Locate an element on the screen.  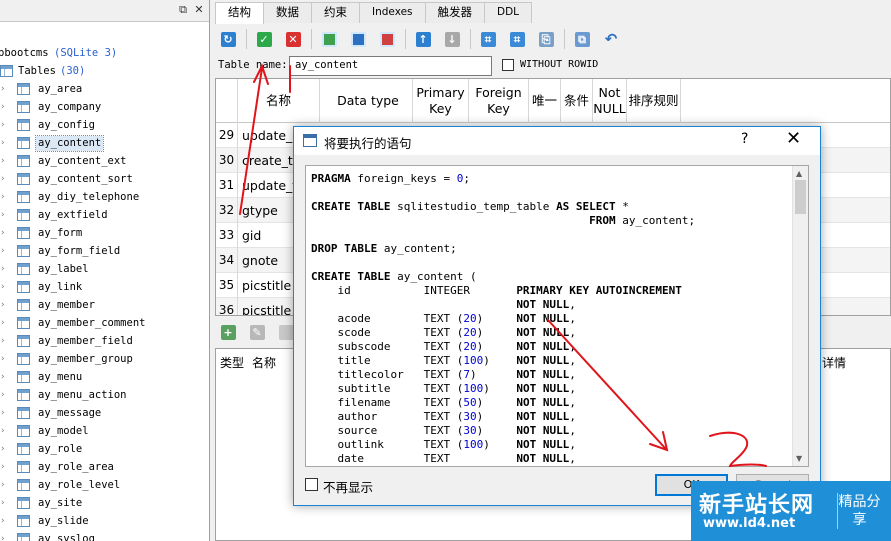
tab-0: 结构 is located at coordinates (239, 13).